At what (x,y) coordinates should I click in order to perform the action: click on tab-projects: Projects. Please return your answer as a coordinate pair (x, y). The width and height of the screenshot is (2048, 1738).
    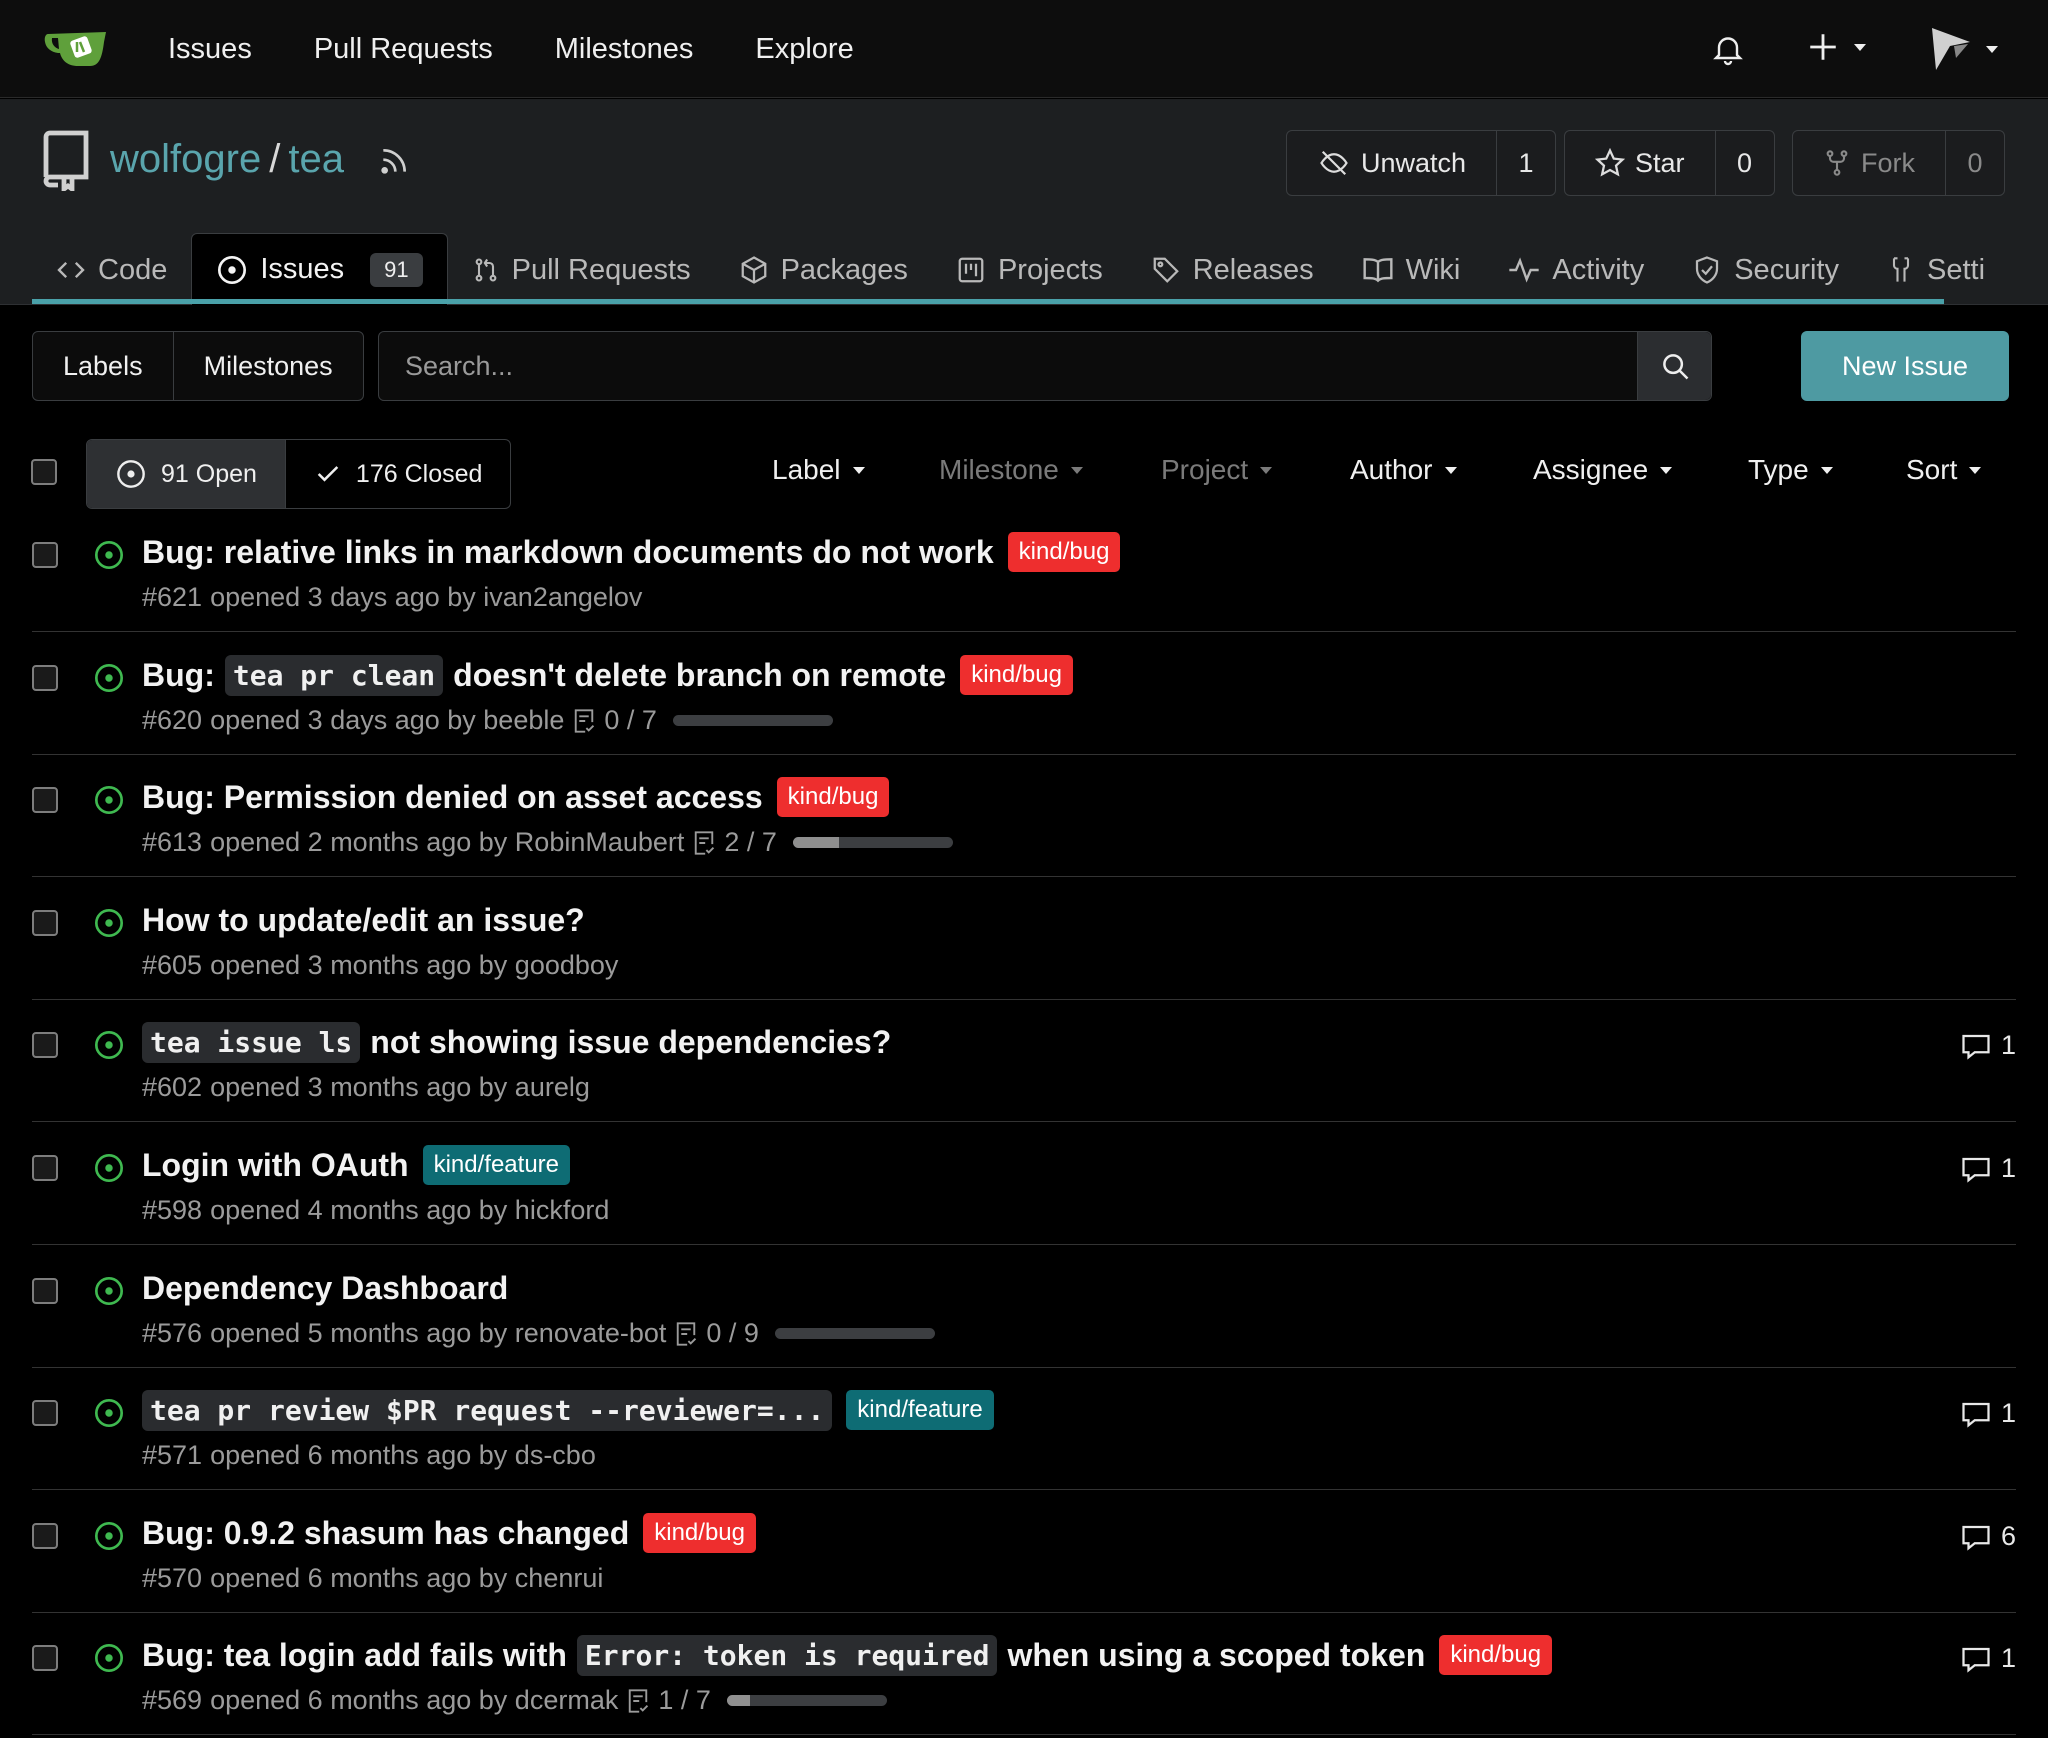
    Looking at the image, I should click on (1029, 270).